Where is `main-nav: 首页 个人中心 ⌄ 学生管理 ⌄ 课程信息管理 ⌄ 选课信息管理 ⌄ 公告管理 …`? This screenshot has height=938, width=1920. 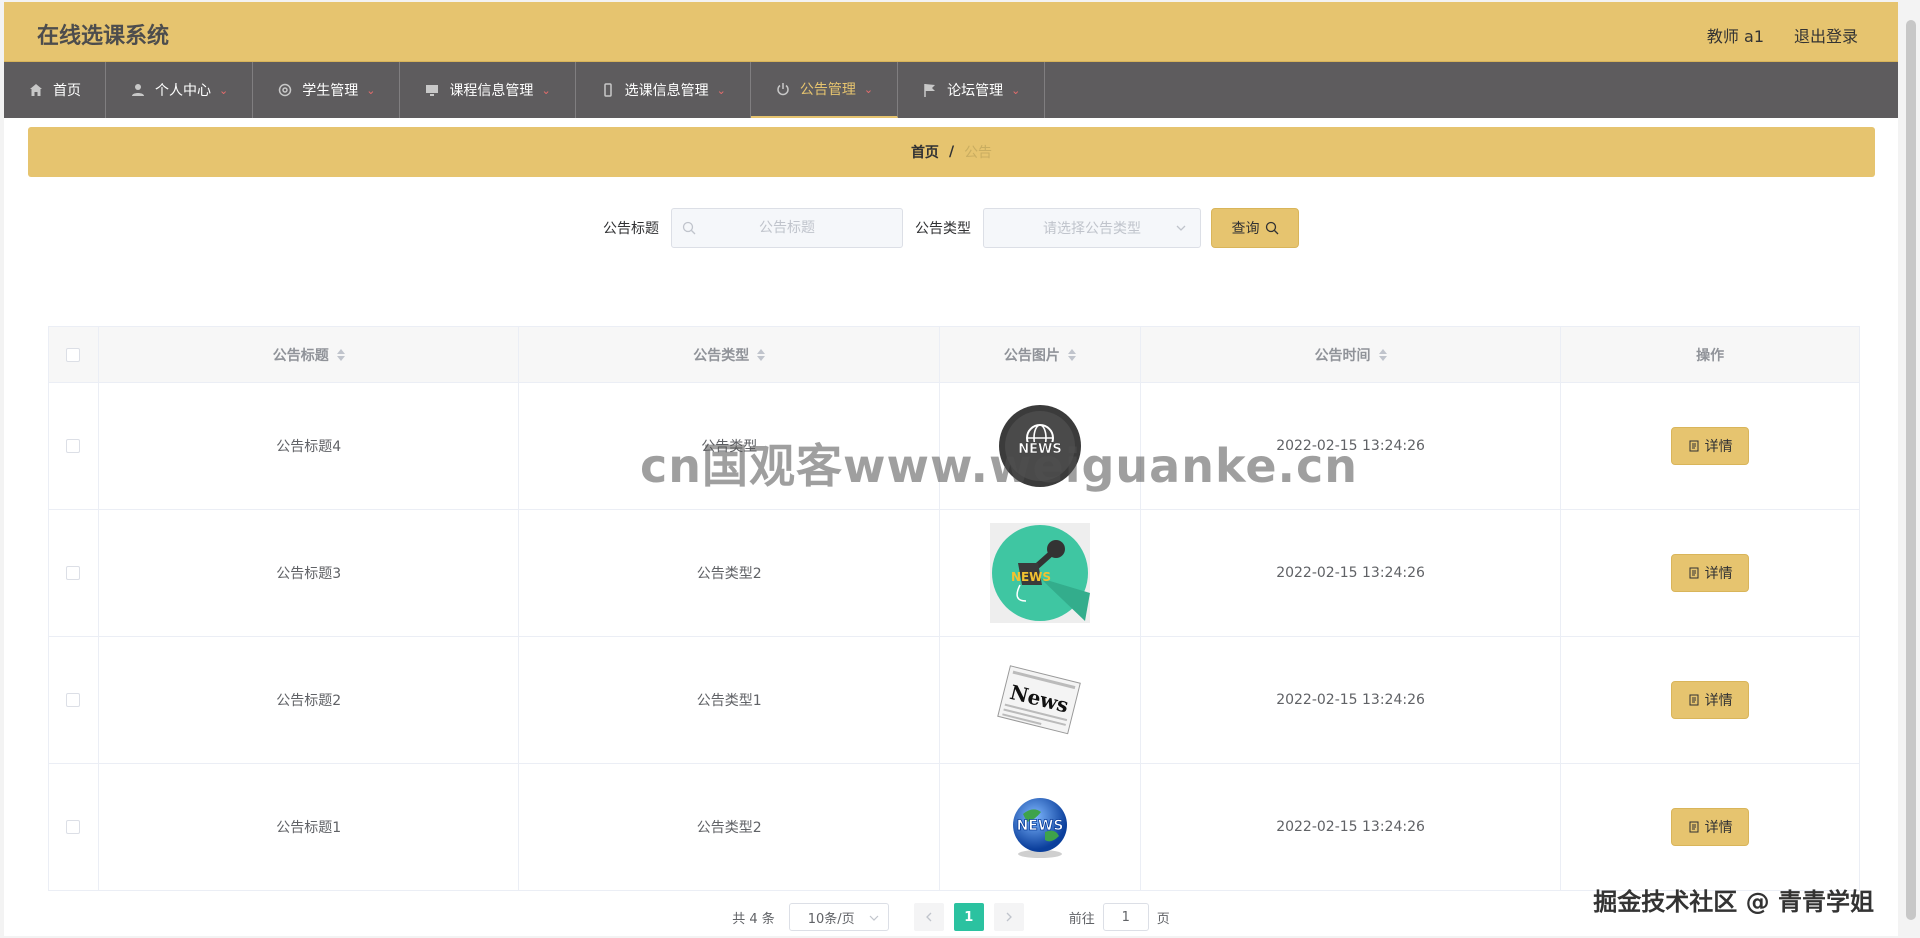 main-nav: 首页 个人中心 ⌄ 学生管理 ⌄ 课程信息管理 ⌄ 选课信息管理 ⌄ 公告管理 … is located at coordinates (951, 90).